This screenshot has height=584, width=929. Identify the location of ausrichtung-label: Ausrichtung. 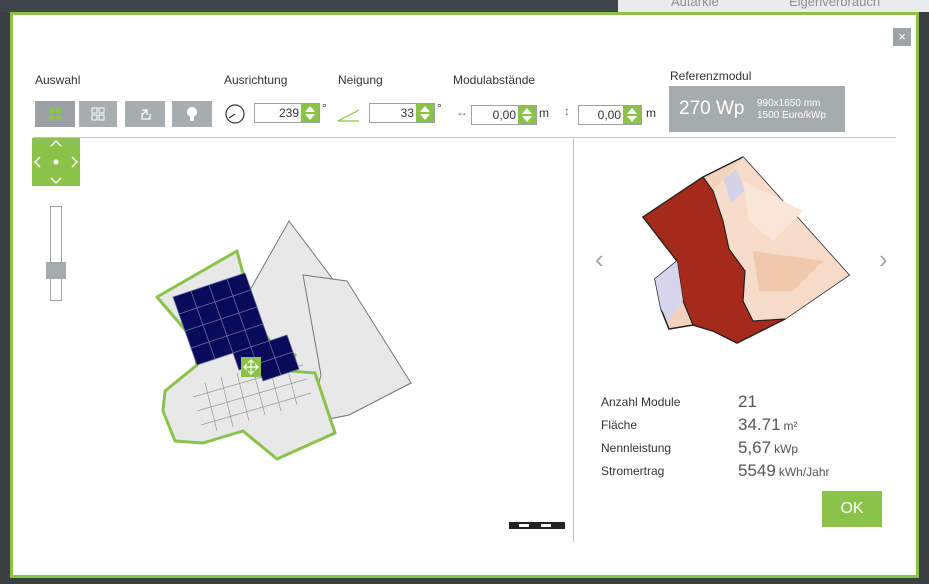
(256, 80).